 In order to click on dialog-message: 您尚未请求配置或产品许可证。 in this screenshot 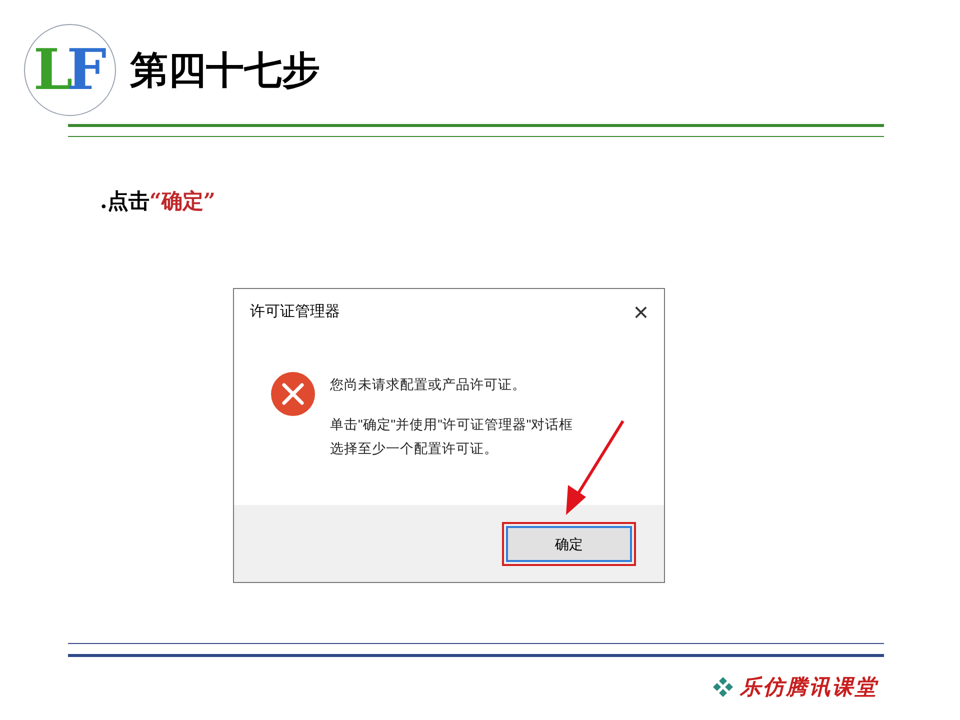, I will do `click(428, 385)`.